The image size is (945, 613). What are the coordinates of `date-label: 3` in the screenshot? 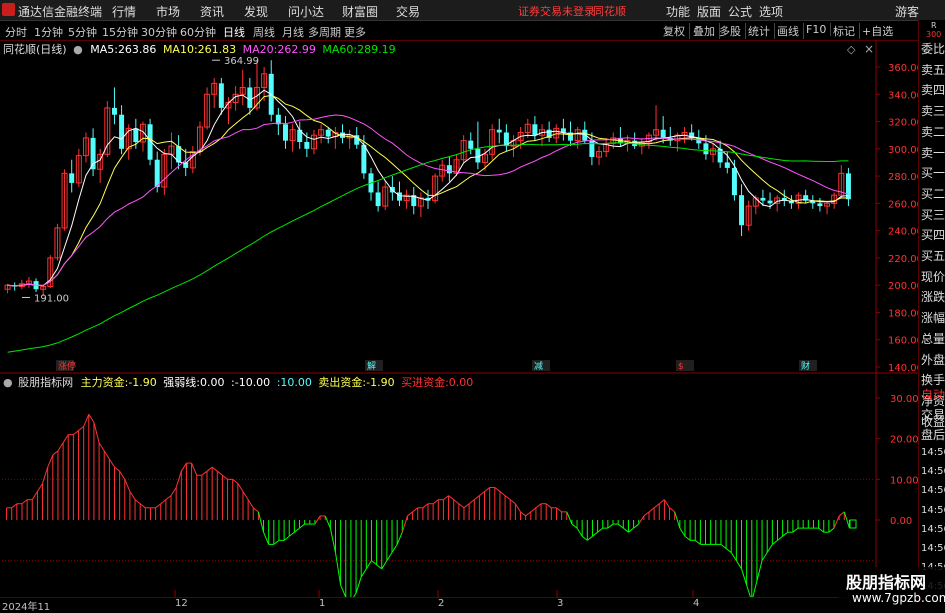 It's located at (560, 603).